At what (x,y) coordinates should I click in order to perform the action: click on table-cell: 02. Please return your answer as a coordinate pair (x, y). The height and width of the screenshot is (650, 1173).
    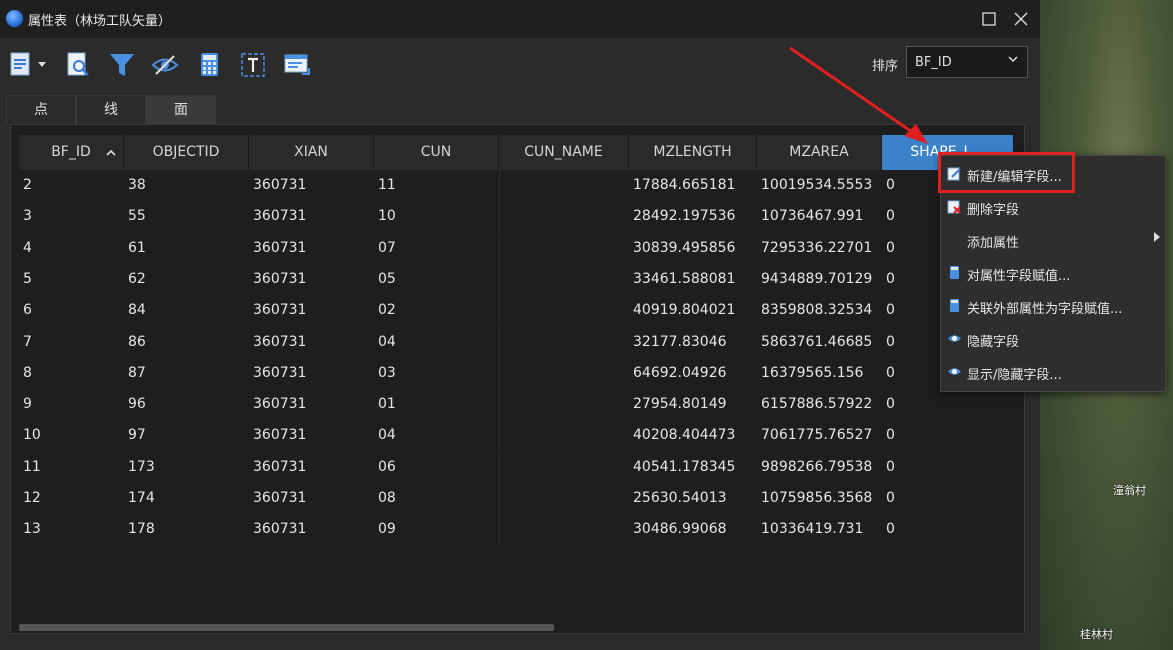
    Looking at the image, I should click on (436, 310).